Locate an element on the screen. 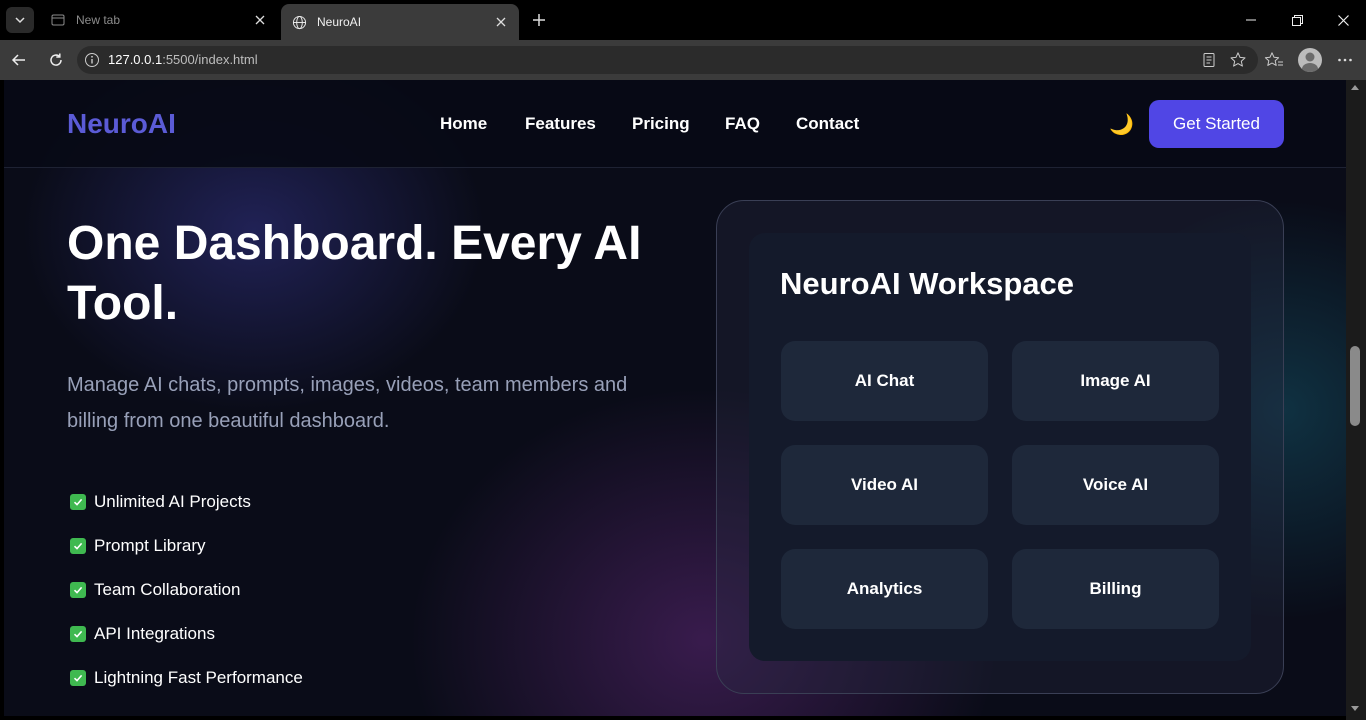 Image resolution: width=1366 pixels, height=720 pixels. list-item: Lightning Fast Performance is located at coordinates (186, 678).